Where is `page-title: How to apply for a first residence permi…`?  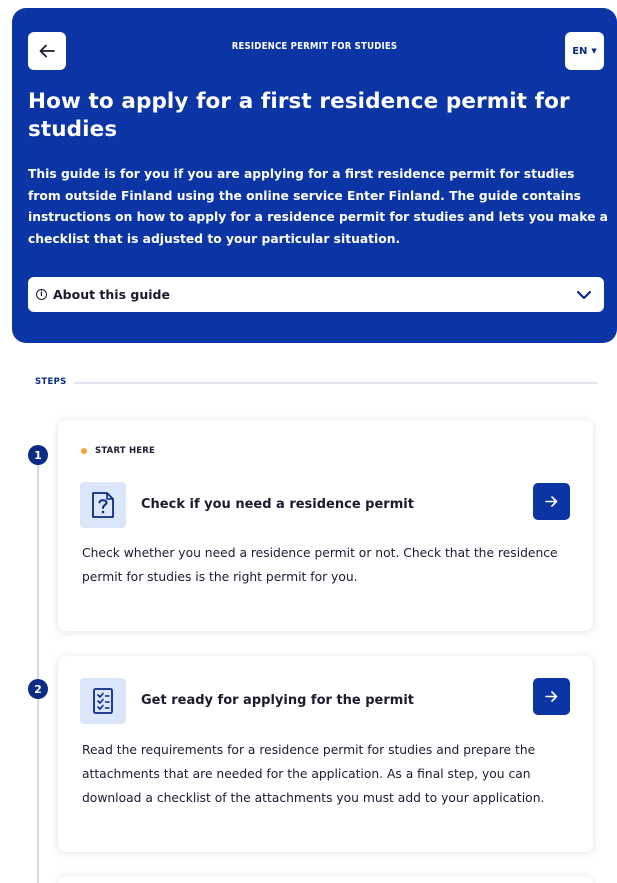
page-title: How to apply for a first residence permi… is located at coordinates (299, 115).